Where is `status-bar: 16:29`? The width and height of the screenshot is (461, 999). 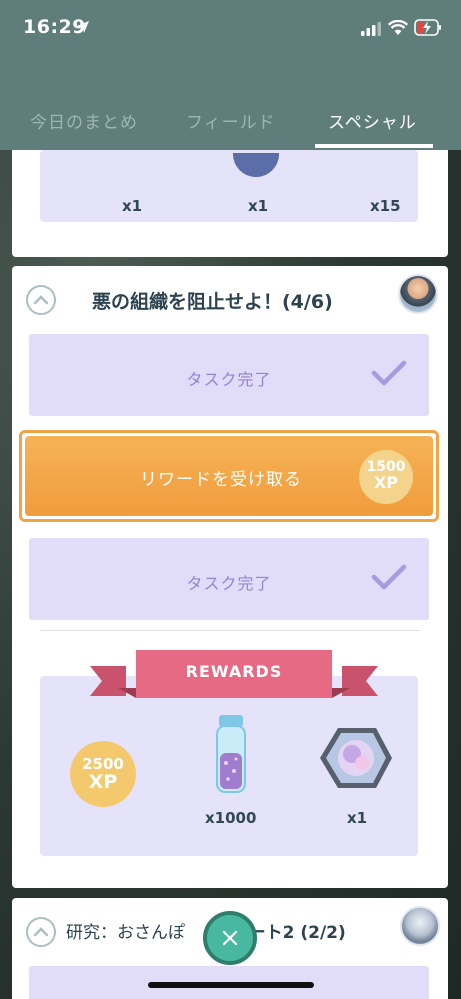
status-bar: 16:29 is located at coordinates (230, 28).